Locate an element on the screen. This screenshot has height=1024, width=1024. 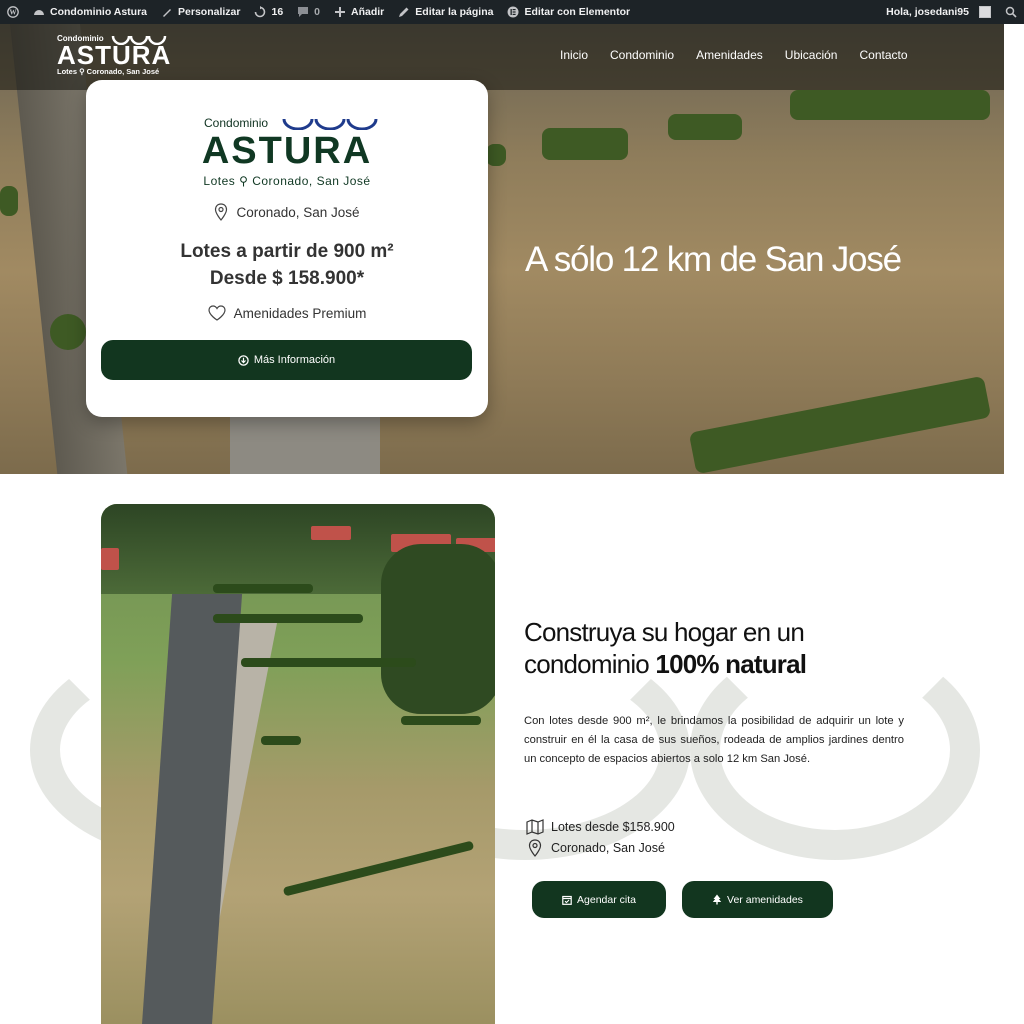
comments-count: 0 is located at coordinates (317, 12).